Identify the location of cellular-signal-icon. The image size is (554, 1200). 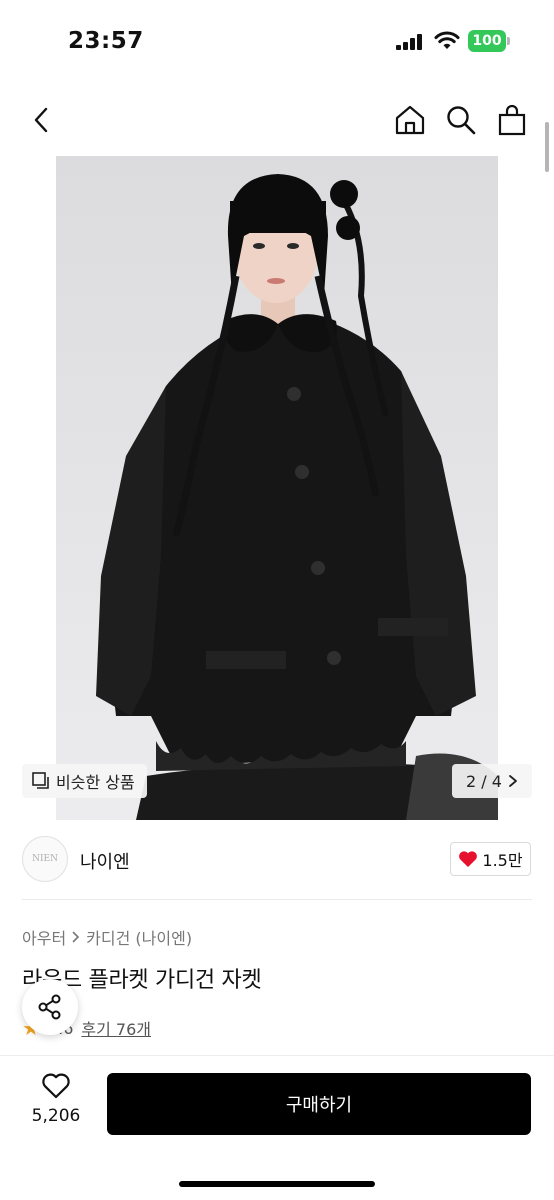
(409, 42).